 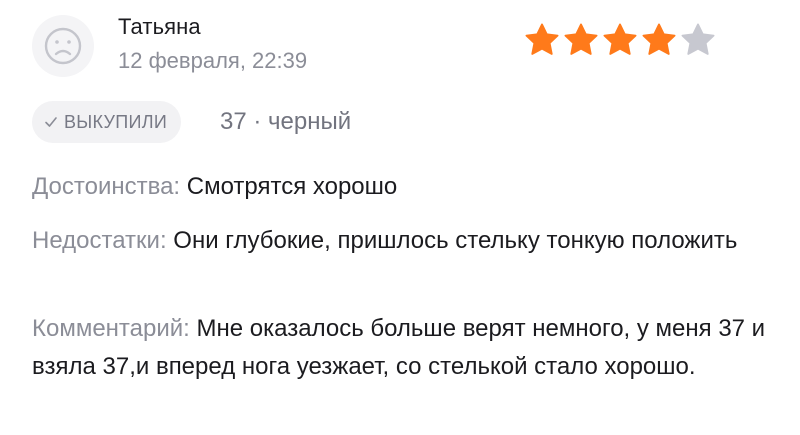 I want to click on star-rating, so click(x=620, y=40).